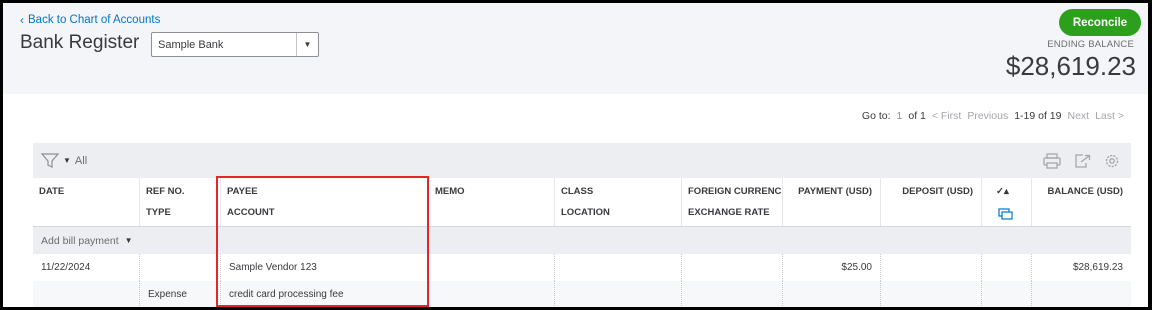 The image size is (1152, 310). Describe the element at coordinates (491, 267) in the screenshot. I see `cell-memo` at that location.